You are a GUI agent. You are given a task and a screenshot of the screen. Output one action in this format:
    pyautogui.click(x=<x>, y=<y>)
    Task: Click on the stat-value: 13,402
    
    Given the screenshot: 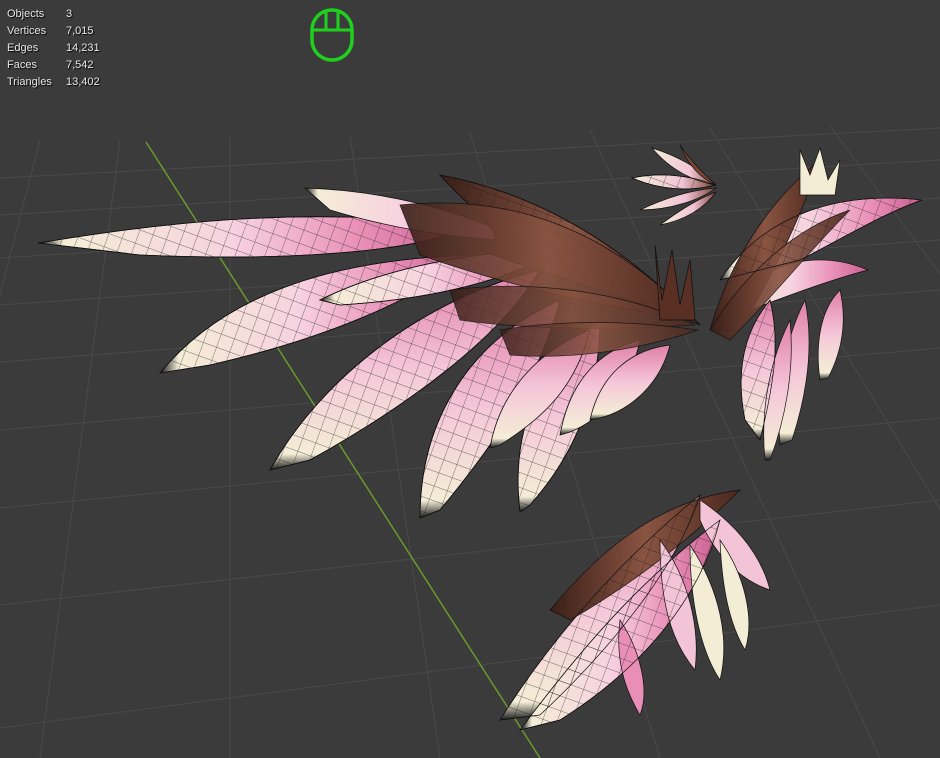 What is the action you would take?
    pyautogui.click(x=83, y=82)
    